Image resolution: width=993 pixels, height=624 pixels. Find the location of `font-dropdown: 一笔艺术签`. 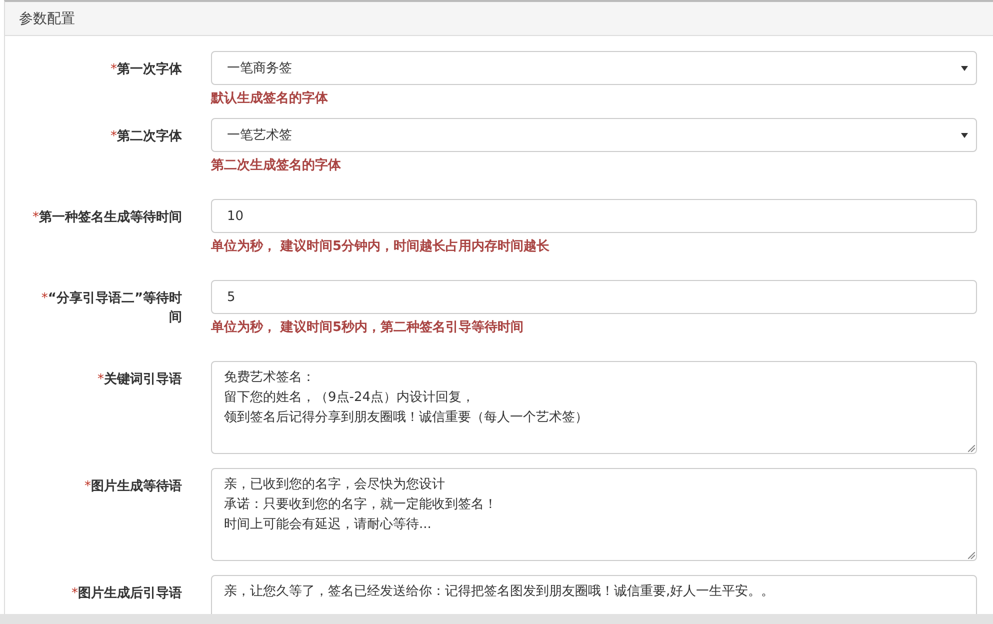

font-dropdown: 一笔艺术签 is located at coordinates (594, 135).